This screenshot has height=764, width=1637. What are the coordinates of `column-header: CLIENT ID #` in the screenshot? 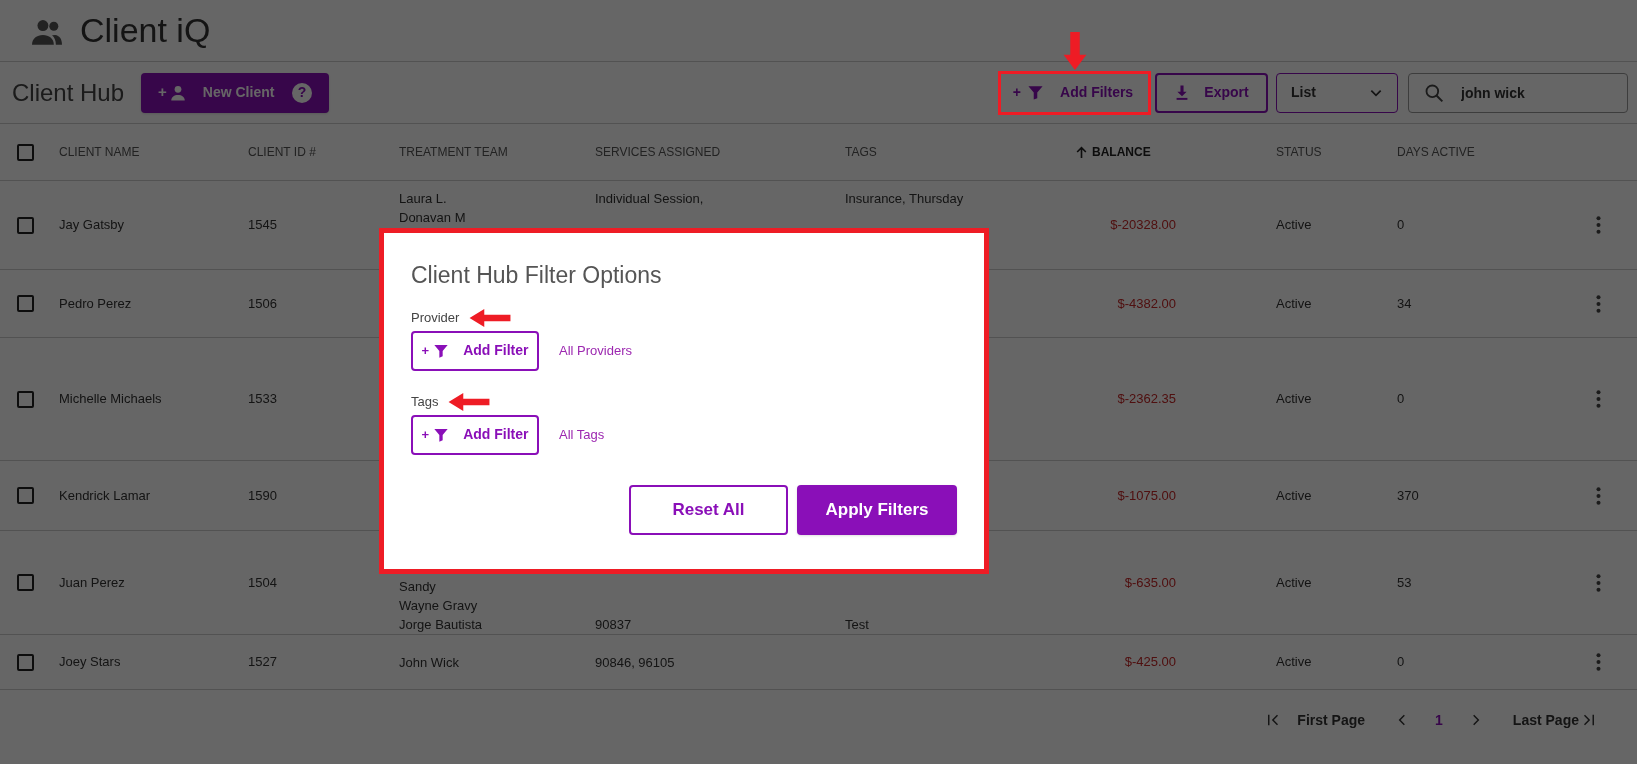 It's located at (282, 152).